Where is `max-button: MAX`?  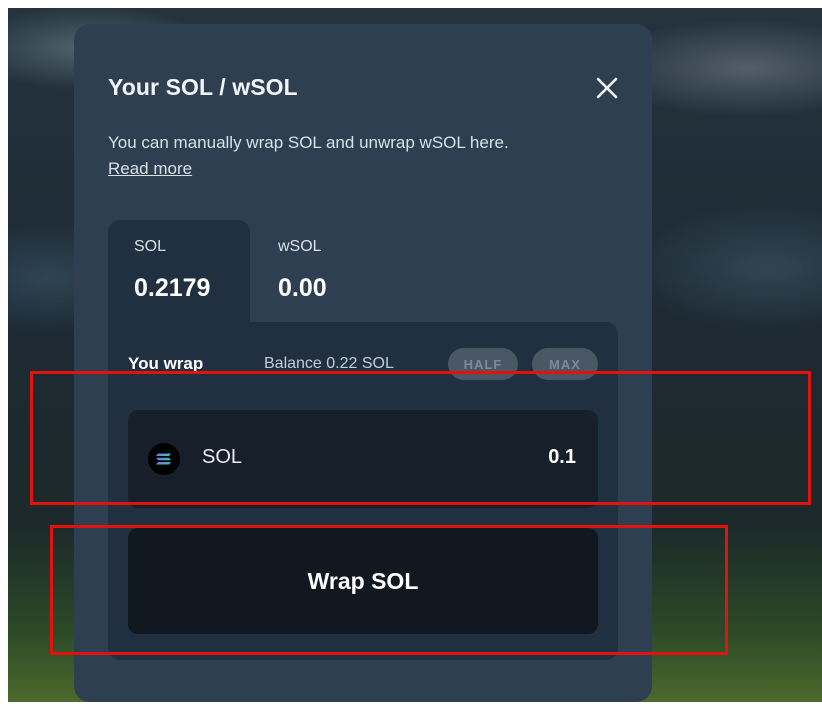 max-button: MAX is located at coordinates (565, 364).